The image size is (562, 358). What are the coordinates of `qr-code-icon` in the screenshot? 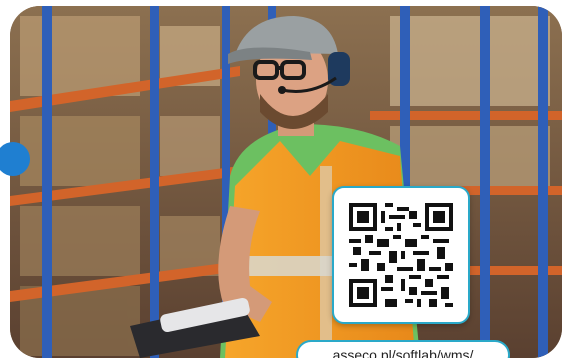 It's located at (401, 255).